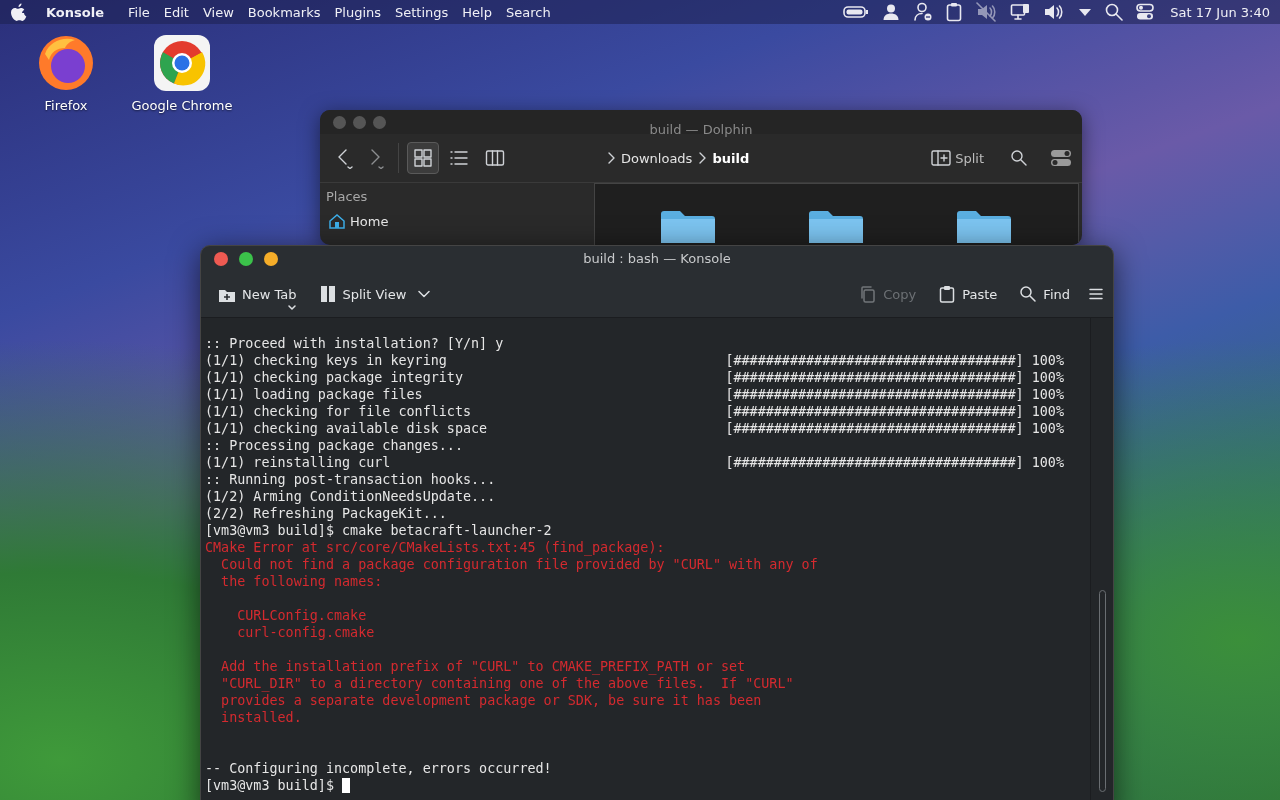 This screenshot has width=1280, height=800. What do you see at coordinates (519, 564) in the screenshot?
I see `error-line: Could not find a package configuration file provided by "CURL" with any of` at bounding box center [519, 564].